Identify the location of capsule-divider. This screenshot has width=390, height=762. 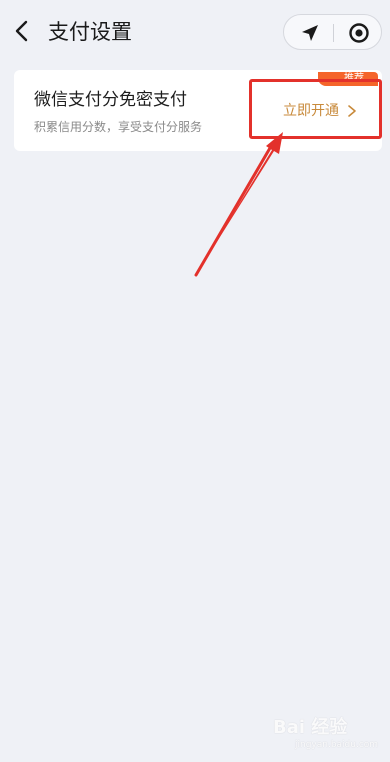
(333, 33).